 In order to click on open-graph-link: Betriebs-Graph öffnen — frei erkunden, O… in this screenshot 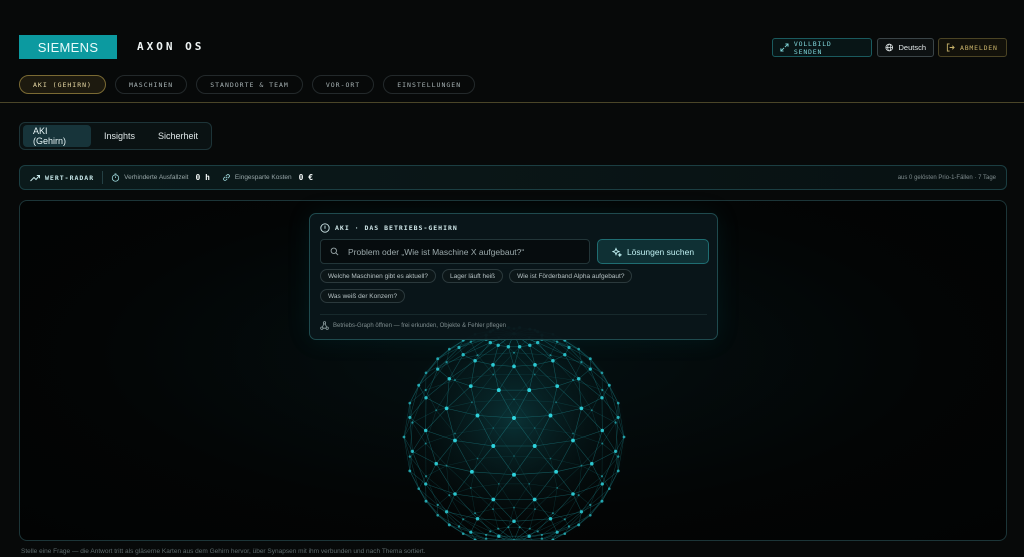, I will do `click(413, 325)`.